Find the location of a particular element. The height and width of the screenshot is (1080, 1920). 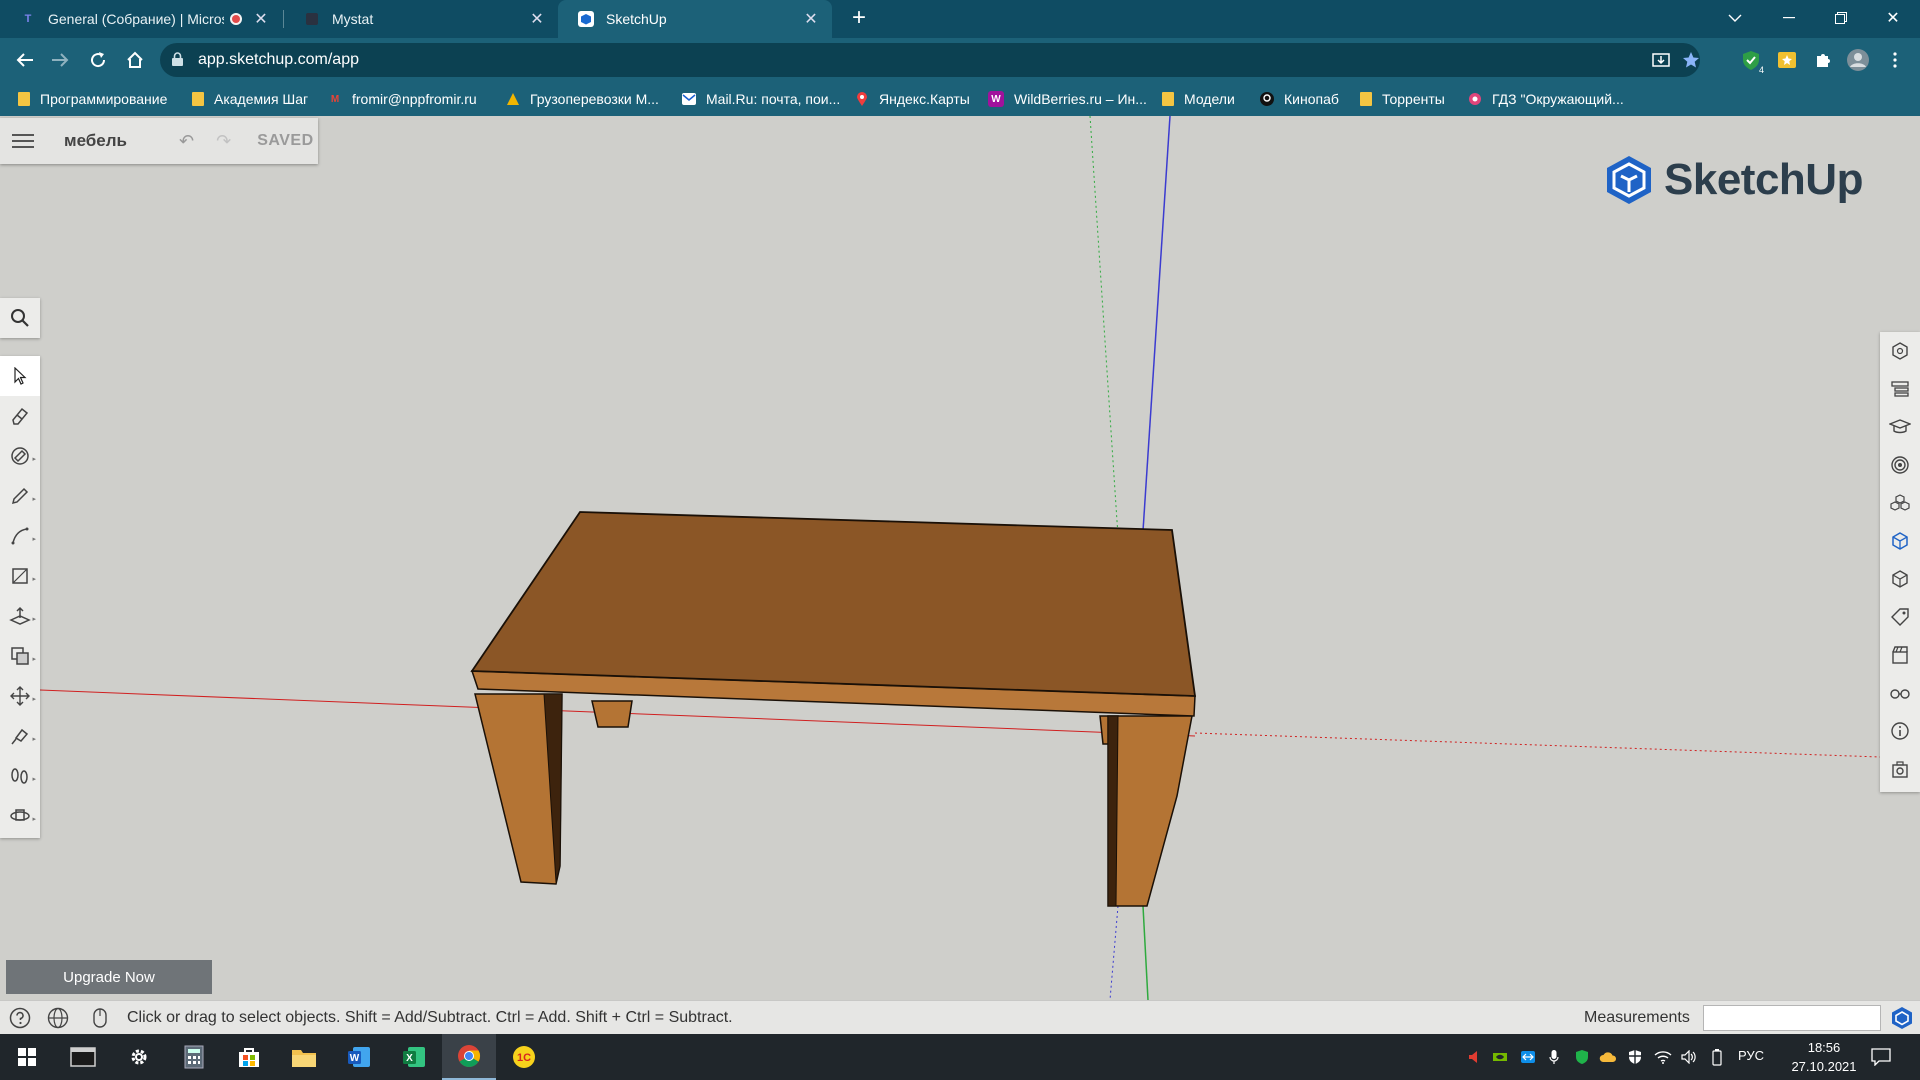

tape-measure-tool-button: ▸ is located at coordinates (20, 736).